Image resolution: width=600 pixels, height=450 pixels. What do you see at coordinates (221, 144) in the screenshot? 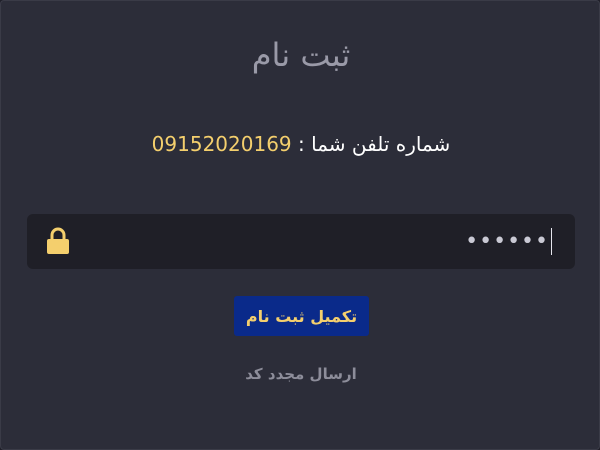
I see `phone-number: 09152020169` at bounding box center [221, 144].